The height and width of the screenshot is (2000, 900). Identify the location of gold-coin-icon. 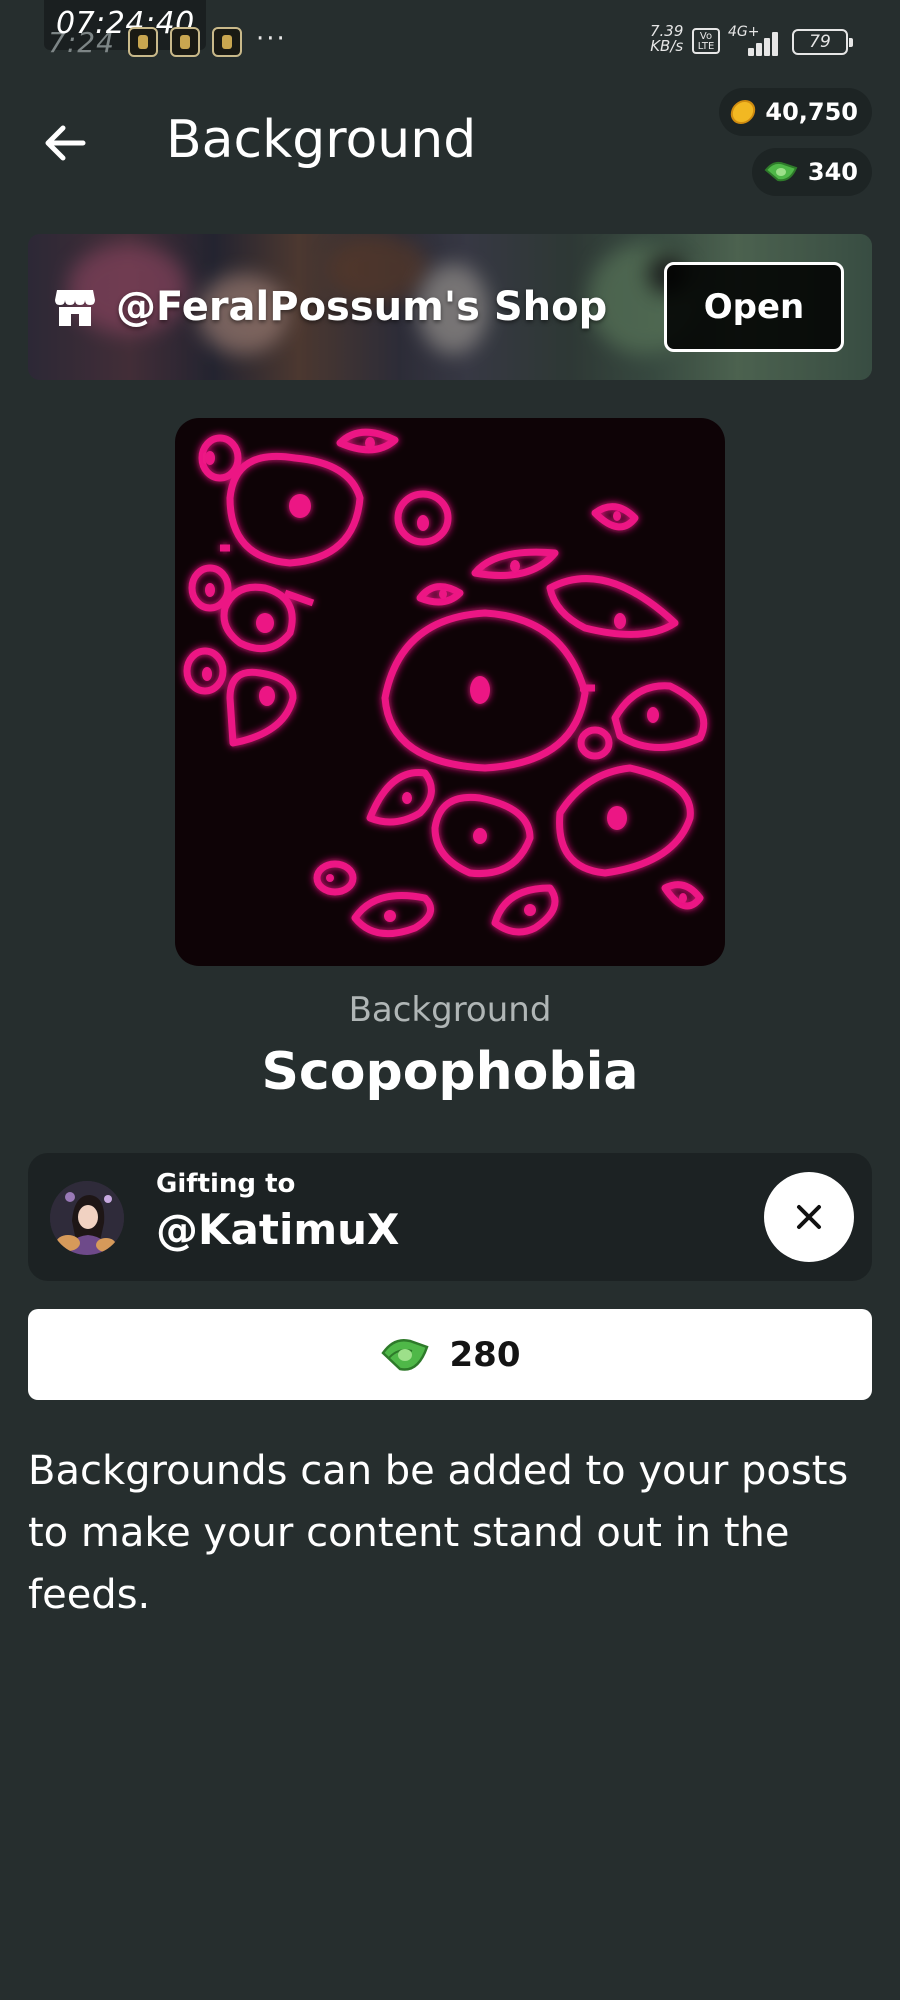
(743, 112).